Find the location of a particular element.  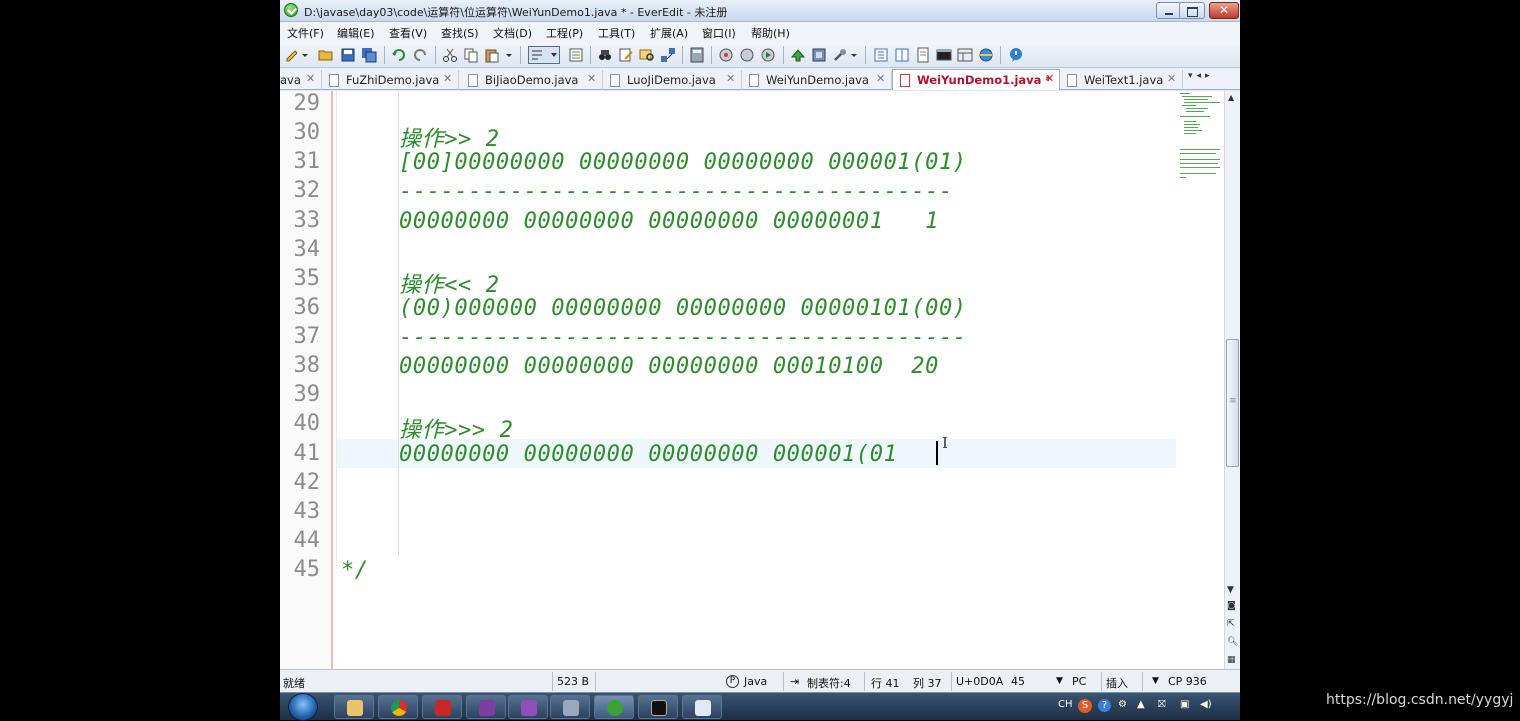

find-in-files-icon is located at coordinates (647, 55).